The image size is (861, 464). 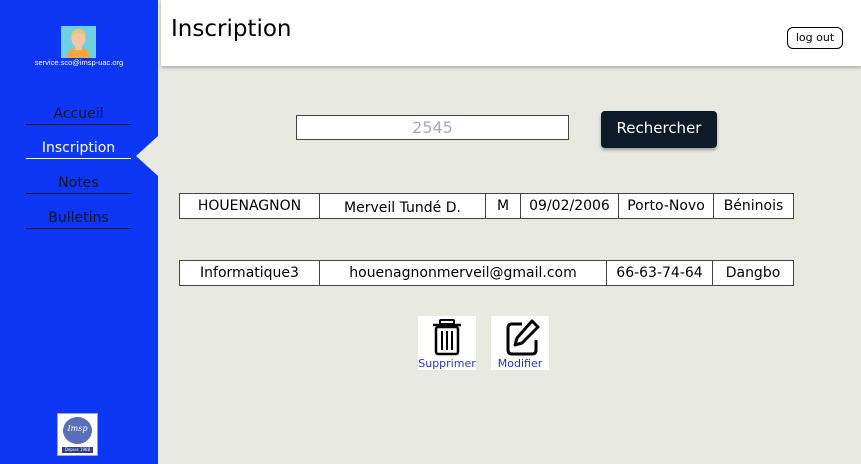 I want to click on delete-button: Supprimer, so click(x=447, y=343).